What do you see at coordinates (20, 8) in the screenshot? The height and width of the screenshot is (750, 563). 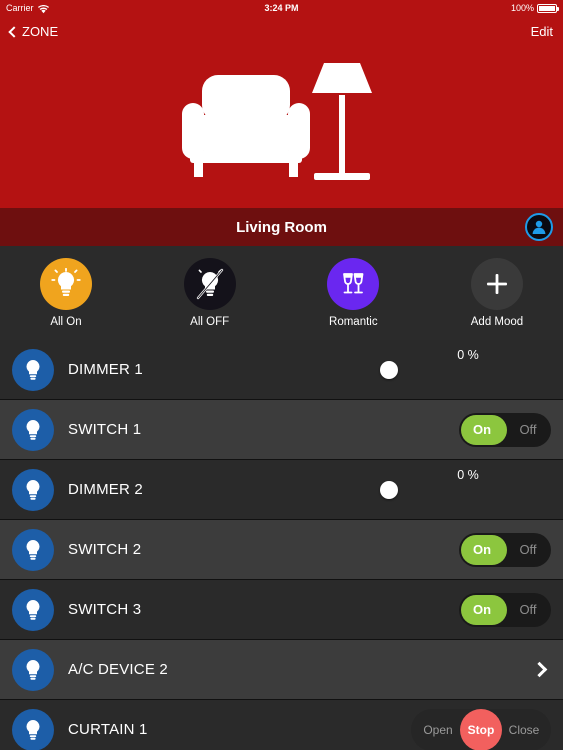 I see `carrier-label: Carrier` at bounding box center [20, 8].